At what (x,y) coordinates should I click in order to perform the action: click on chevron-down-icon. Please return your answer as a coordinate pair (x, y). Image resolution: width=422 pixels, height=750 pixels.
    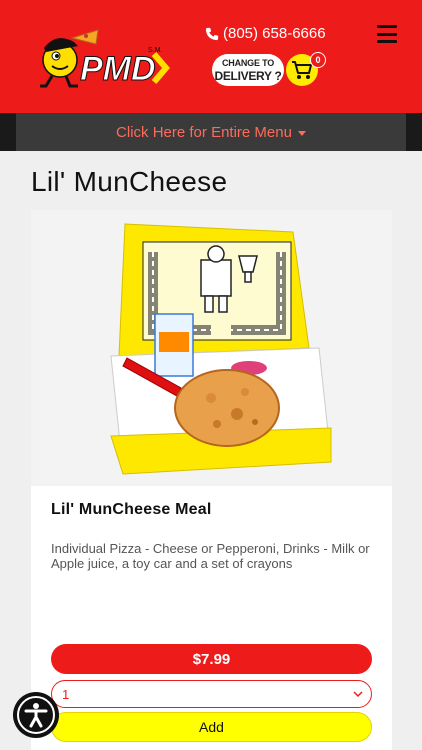
    Looking at the image, I should click on (358, 694).